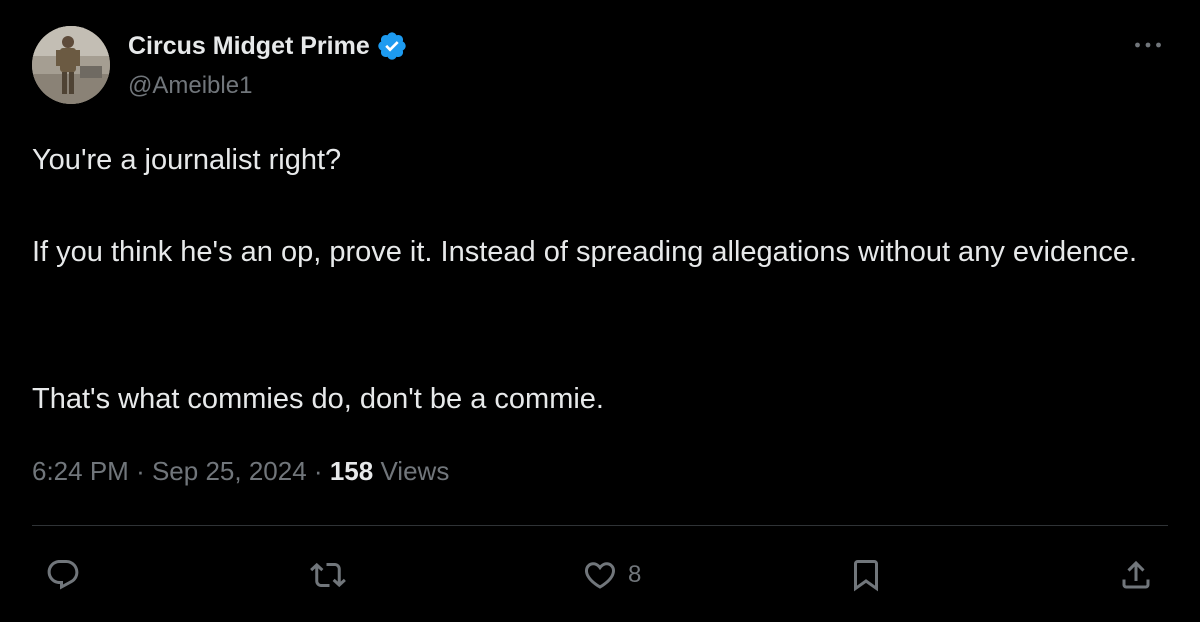 This screenshot has height=622, width=1200. I want to click on reply-icon, so click(63, 575).